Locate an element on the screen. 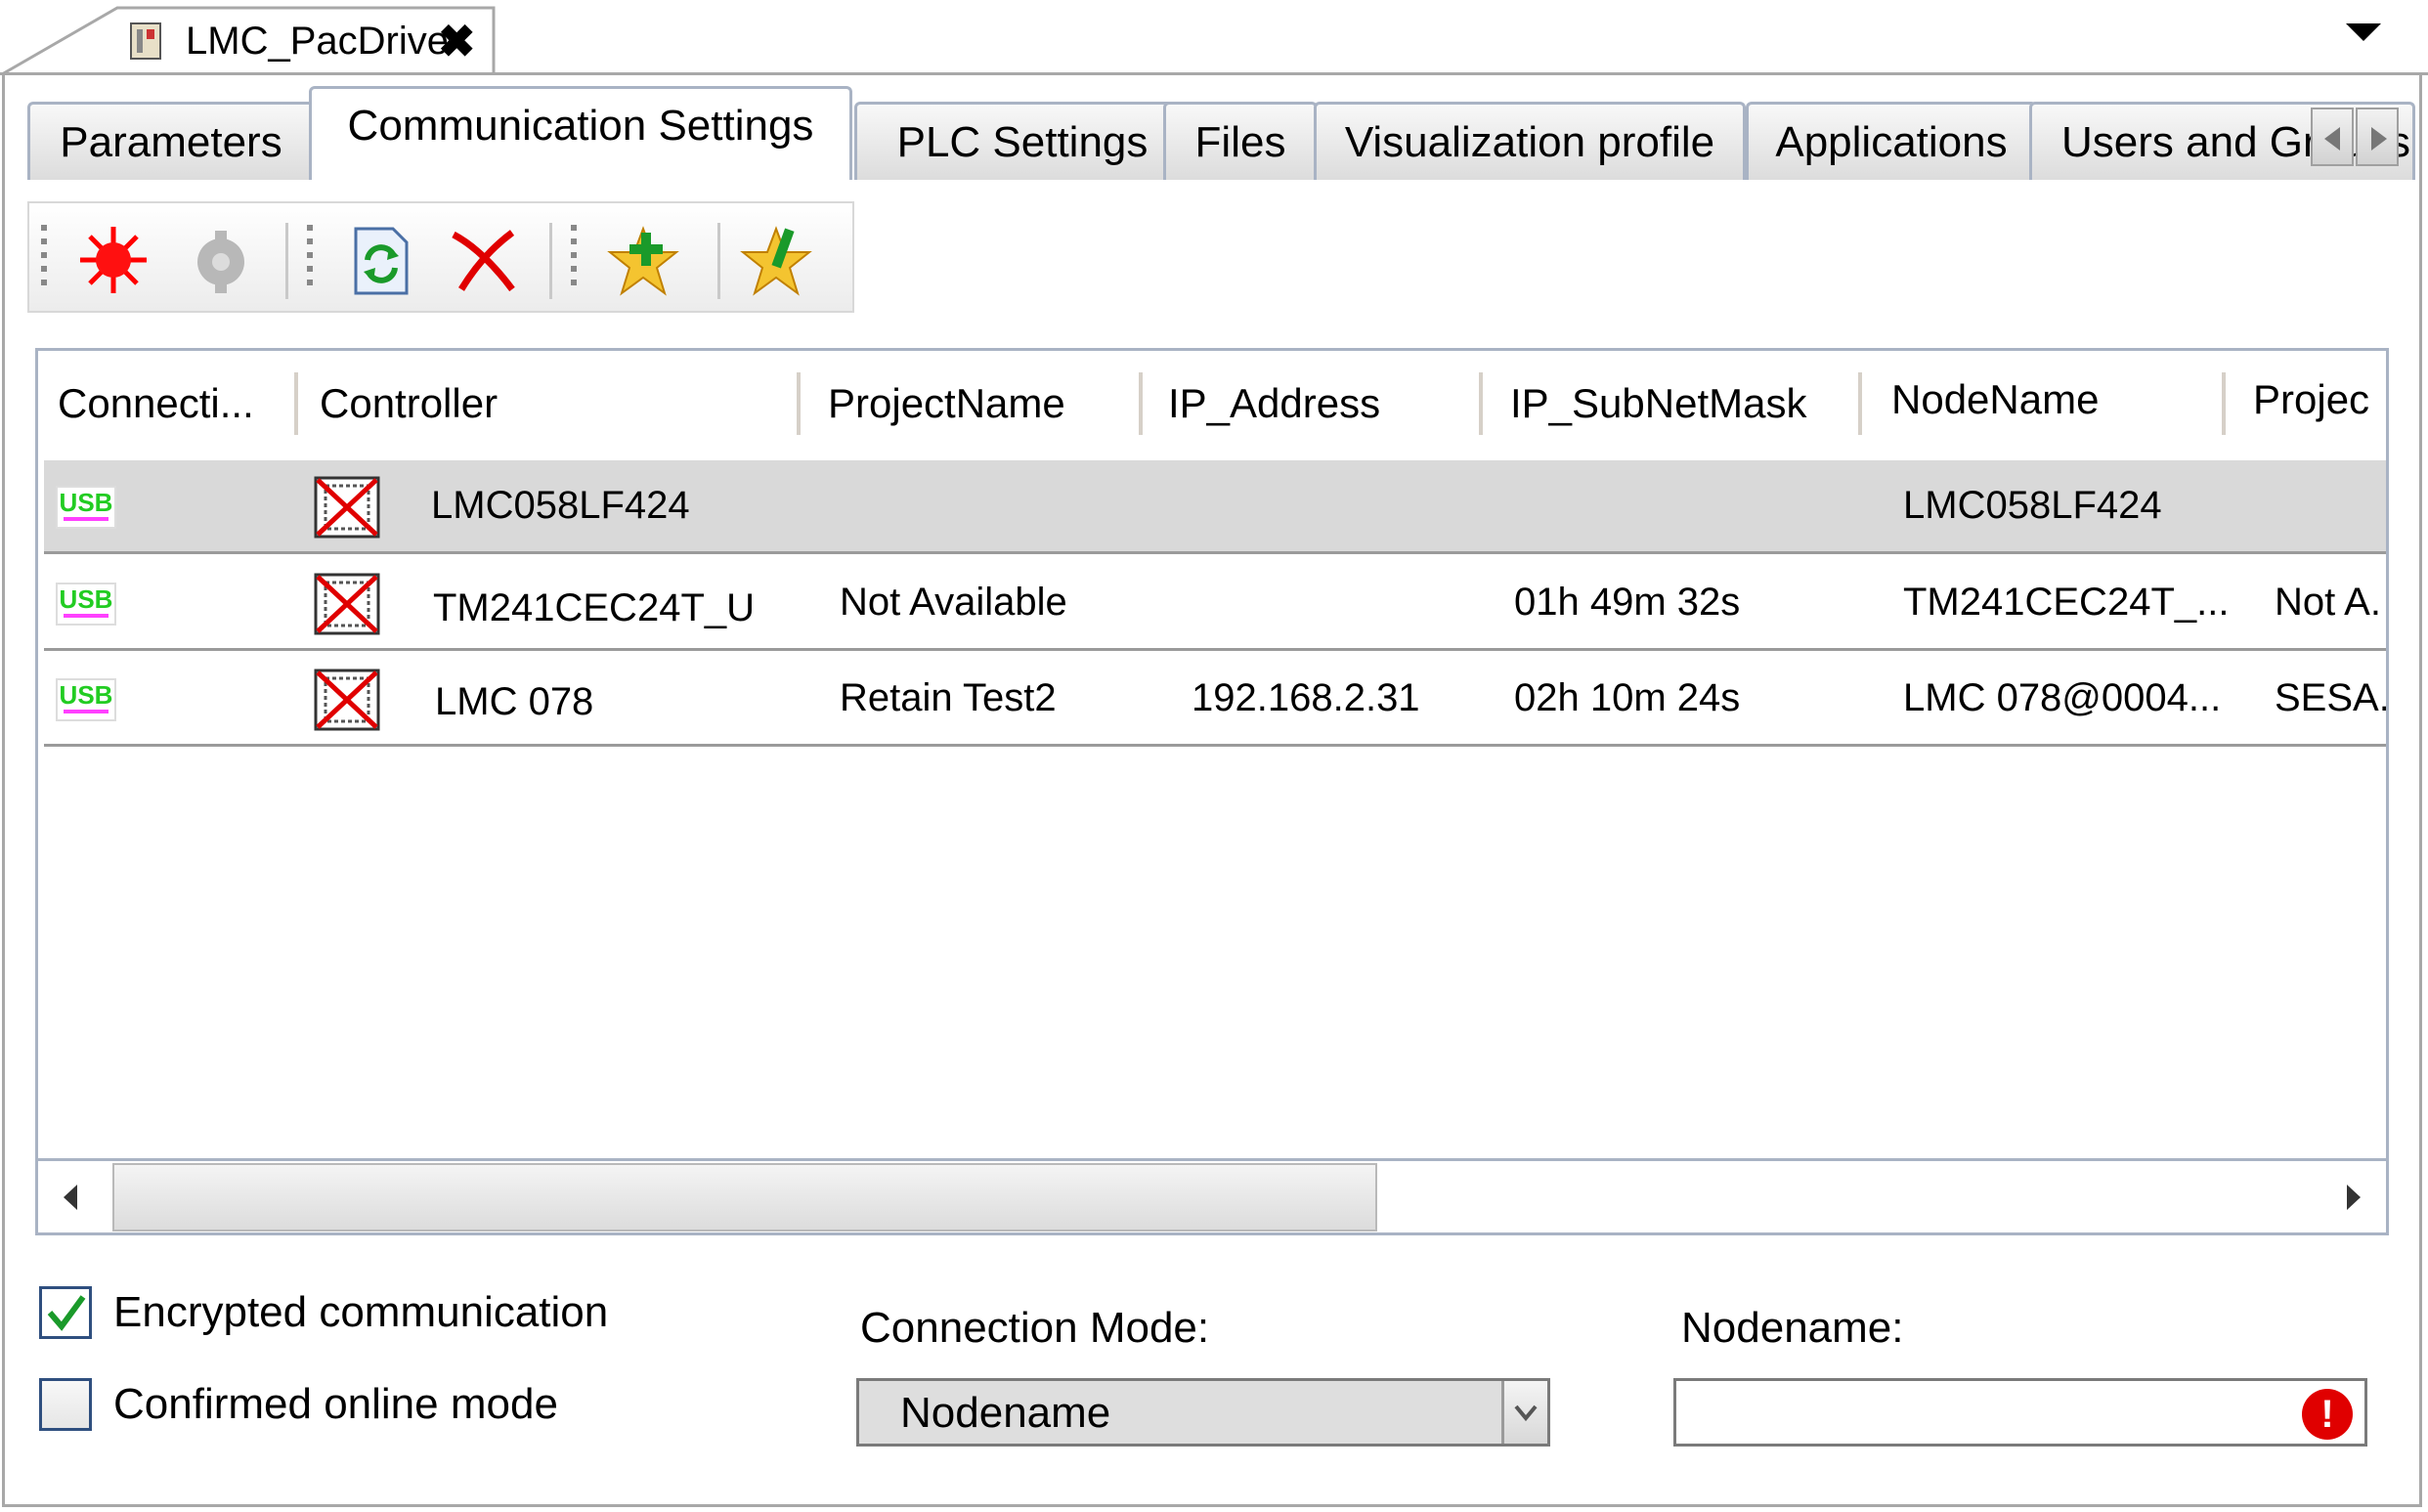 Image resolution: width=2428 pixels, height=1512 pixels. close-icon: ✖ is located at coordinates (457, 41).